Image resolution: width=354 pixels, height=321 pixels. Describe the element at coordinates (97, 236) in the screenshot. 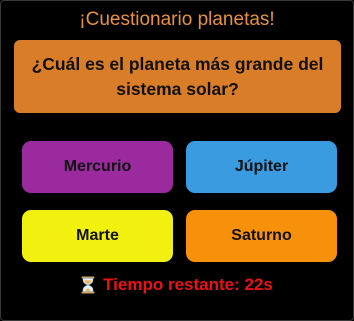

I see `answer-button-marte: Marte` at that location.